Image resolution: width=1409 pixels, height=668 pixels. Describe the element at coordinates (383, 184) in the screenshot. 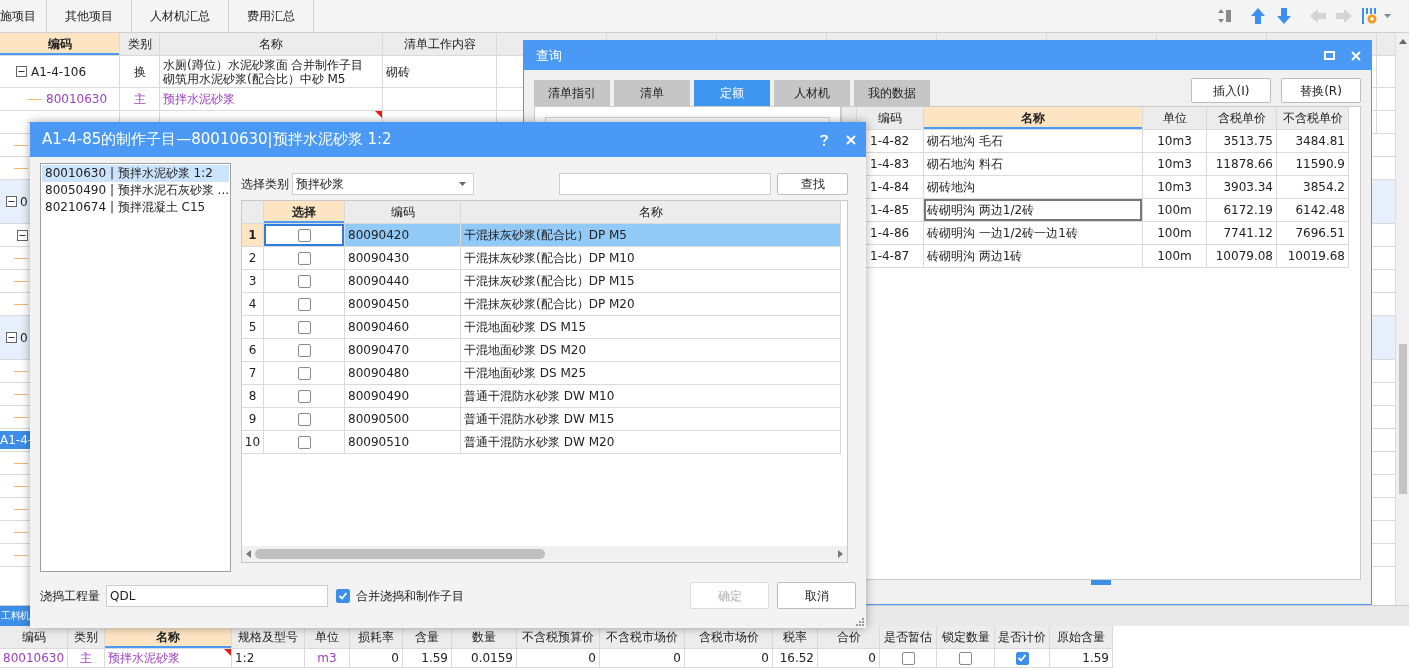

I see `category-dropdown: 预拌砂浆` at that location.